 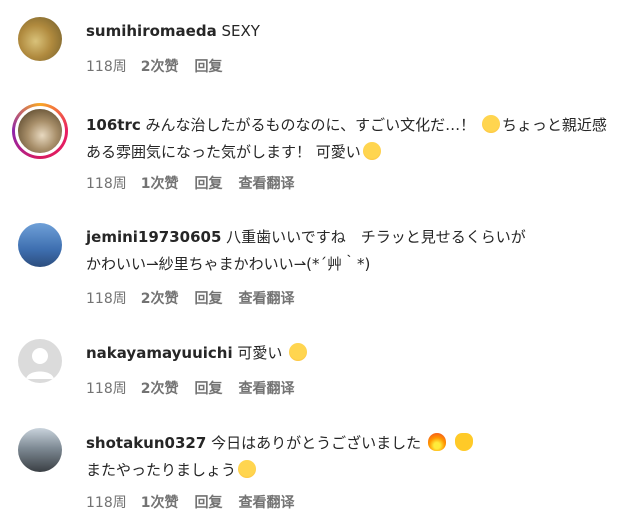 What do you see at coordinates (350, 31) in the screenshot?
I see `comment-text: sumihiromaeda SEXY` at bounding box center [350, 31].